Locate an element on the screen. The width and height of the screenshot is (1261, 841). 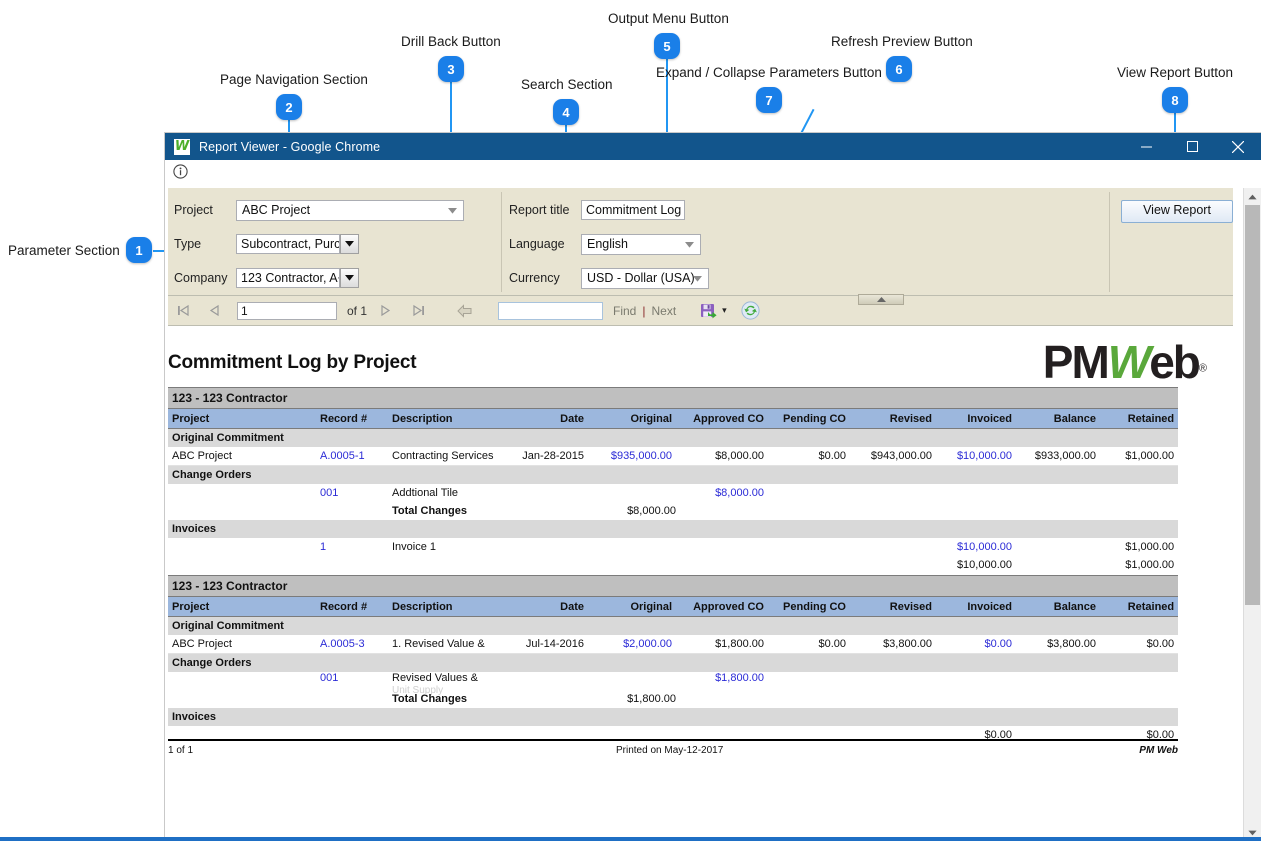
parameter-row-project: Project ABC Project is located at coordinates (319, 210).